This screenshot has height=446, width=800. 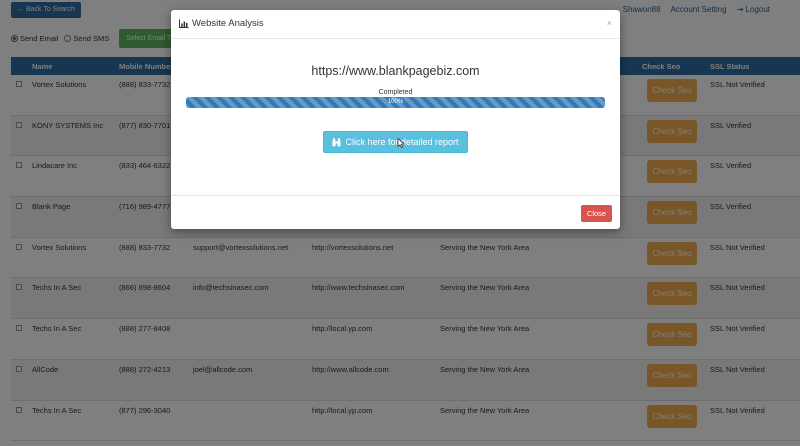 I want to click on analysis-status: Completed, so click(x=395, y=92).